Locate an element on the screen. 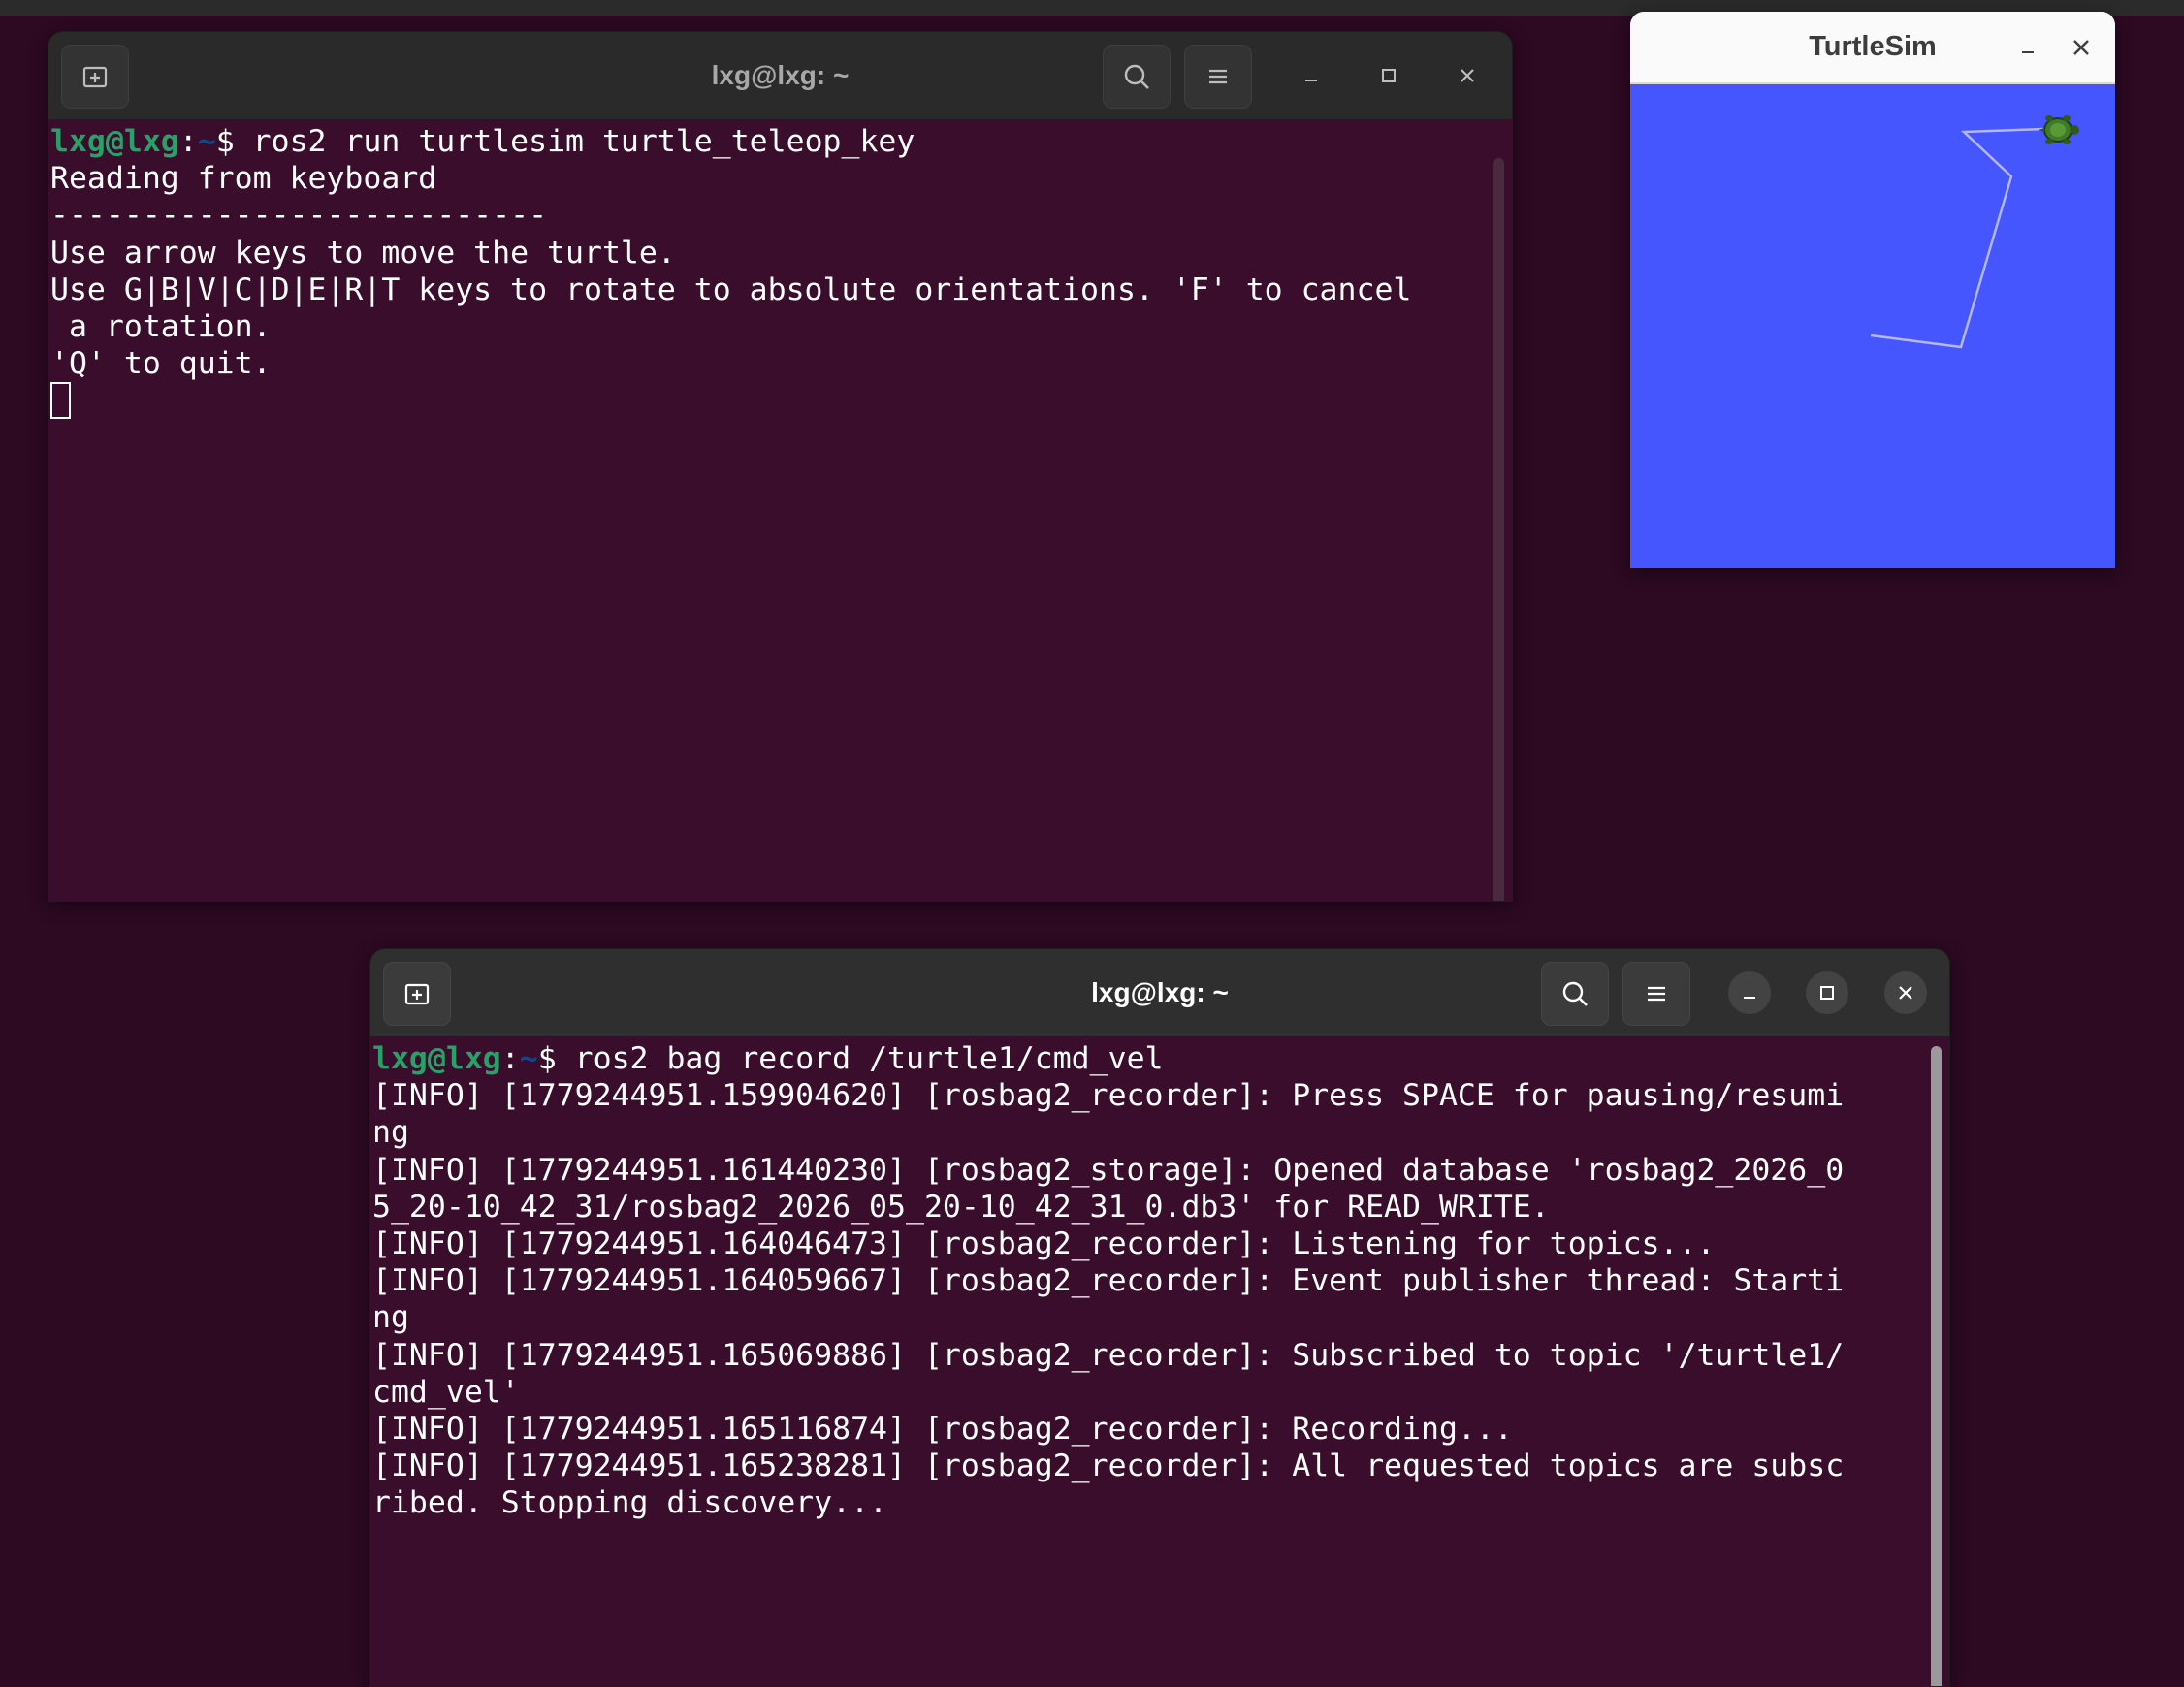 Image resolution: width=2184 pixels, height=1687 pixels. cursor-line is located at coordinates (781, 401).